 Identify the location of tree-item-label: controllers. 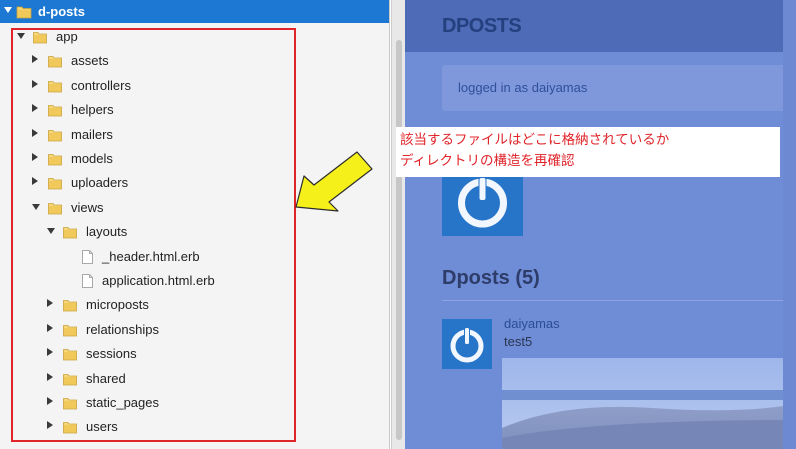
(101, 85).